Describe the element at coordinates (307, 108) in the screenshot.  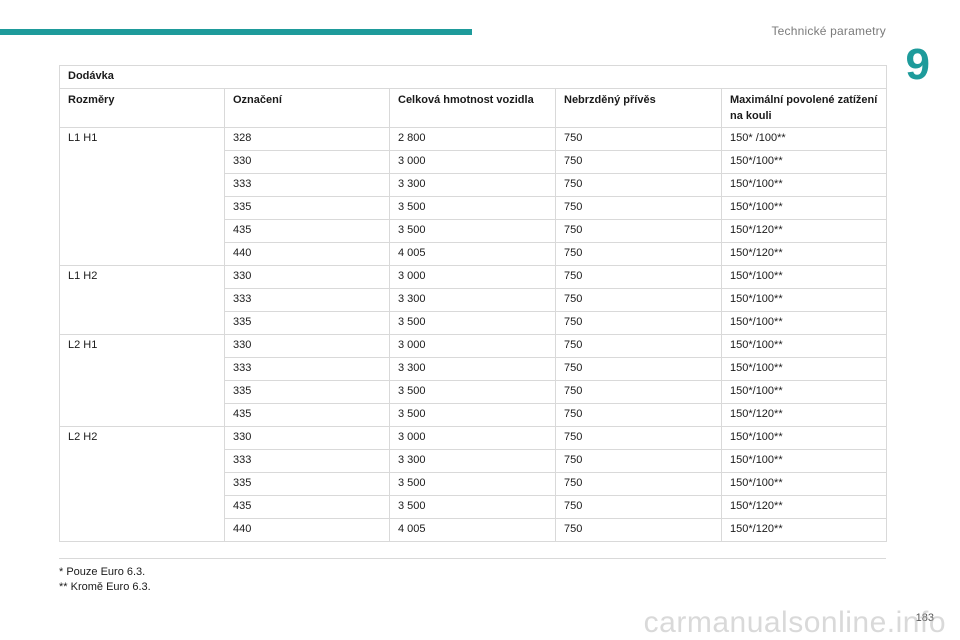
I see `column-header-designation: Označení` at that location.